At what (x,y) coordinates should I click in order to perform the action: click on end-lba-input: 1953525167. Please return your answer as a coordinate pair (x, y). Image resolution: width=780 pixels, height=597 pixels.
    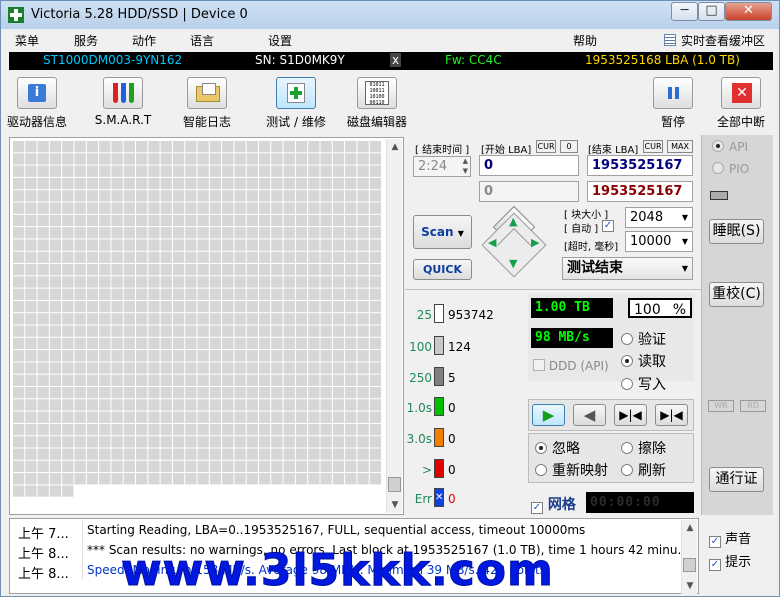
    Looking at the image, I should click on (640, 165).